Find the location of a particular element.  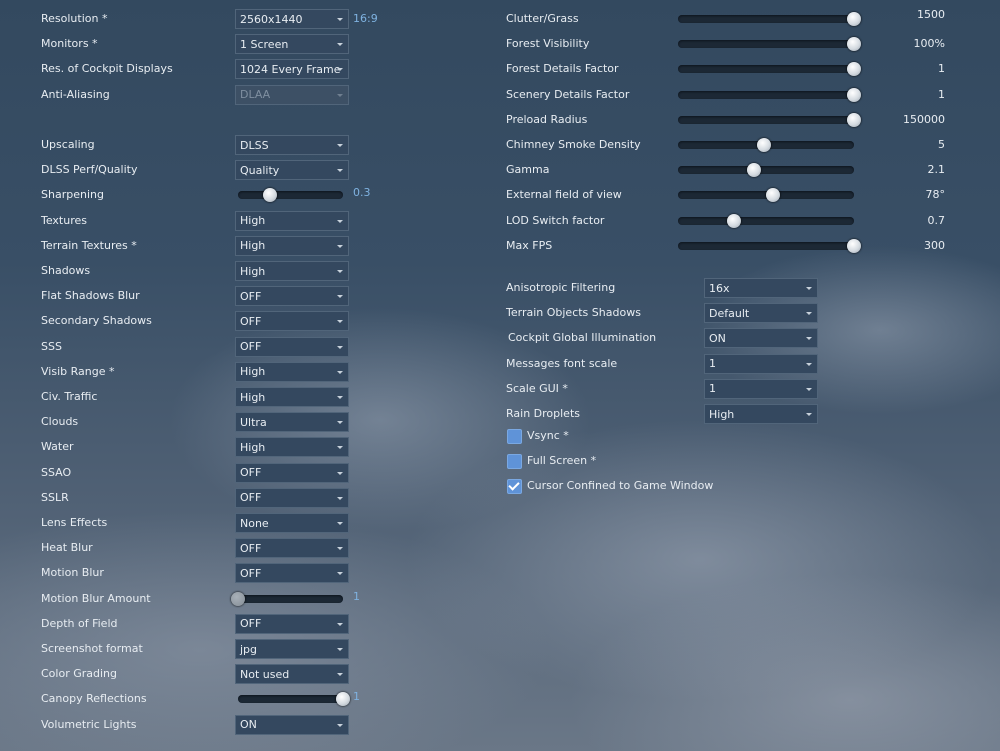

upscaling-value: DLSS is located at coordinates (254, 145).